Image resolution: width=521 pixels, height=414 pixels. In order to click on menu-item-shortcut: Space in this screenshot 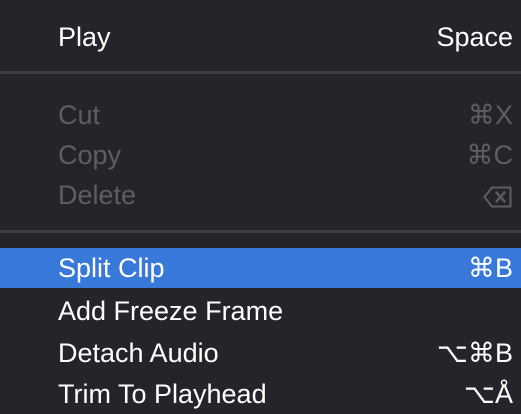, I will do `click(474, 37)`.